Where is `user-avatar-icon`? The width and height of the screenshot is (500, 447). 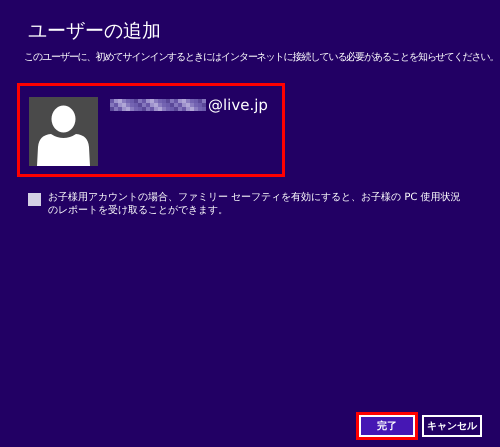 user-avatar-icon is located at coordinates (63, 131).